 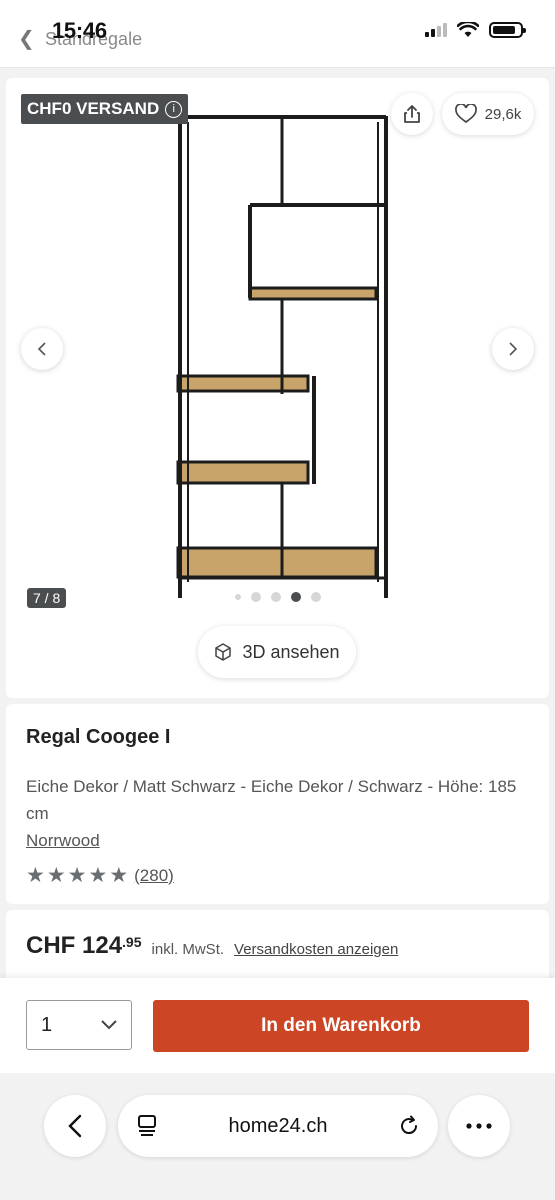 I want to click on shipping-costs-link: Versandkosten anzeigen, so click(x=316, y=949).